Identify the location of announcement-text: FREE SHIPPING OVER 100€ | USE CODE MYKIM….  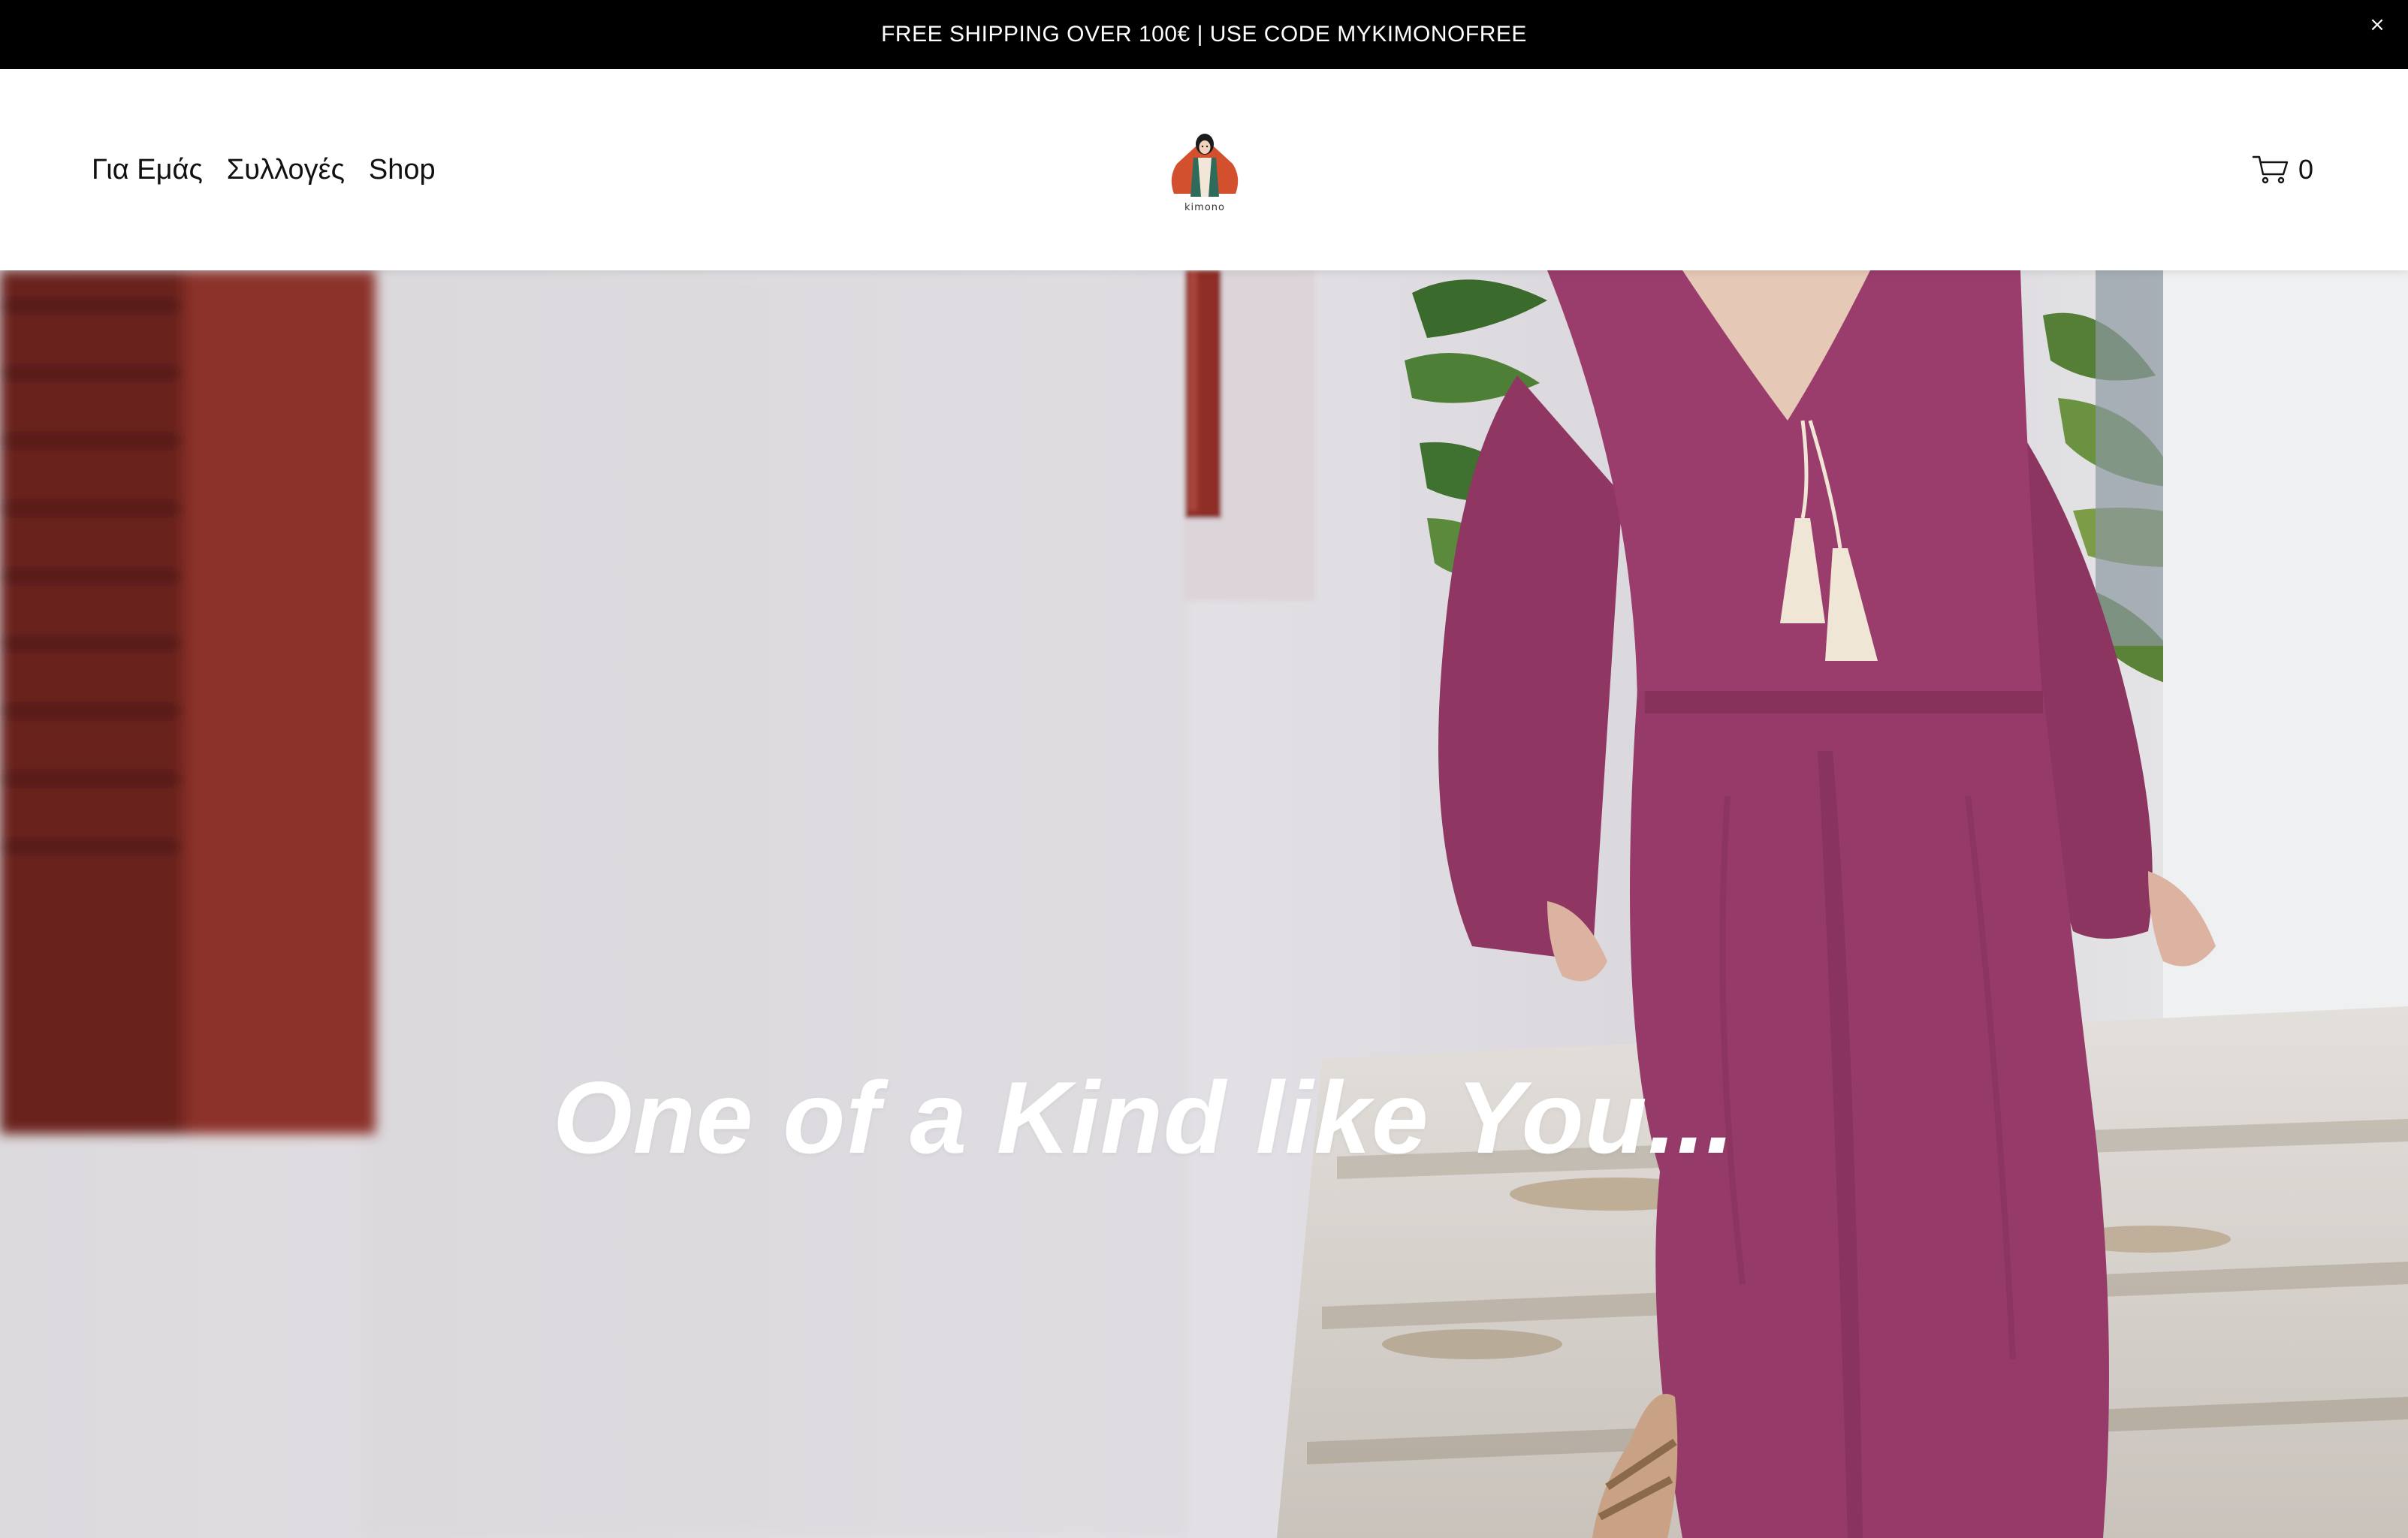
(1204, 34).